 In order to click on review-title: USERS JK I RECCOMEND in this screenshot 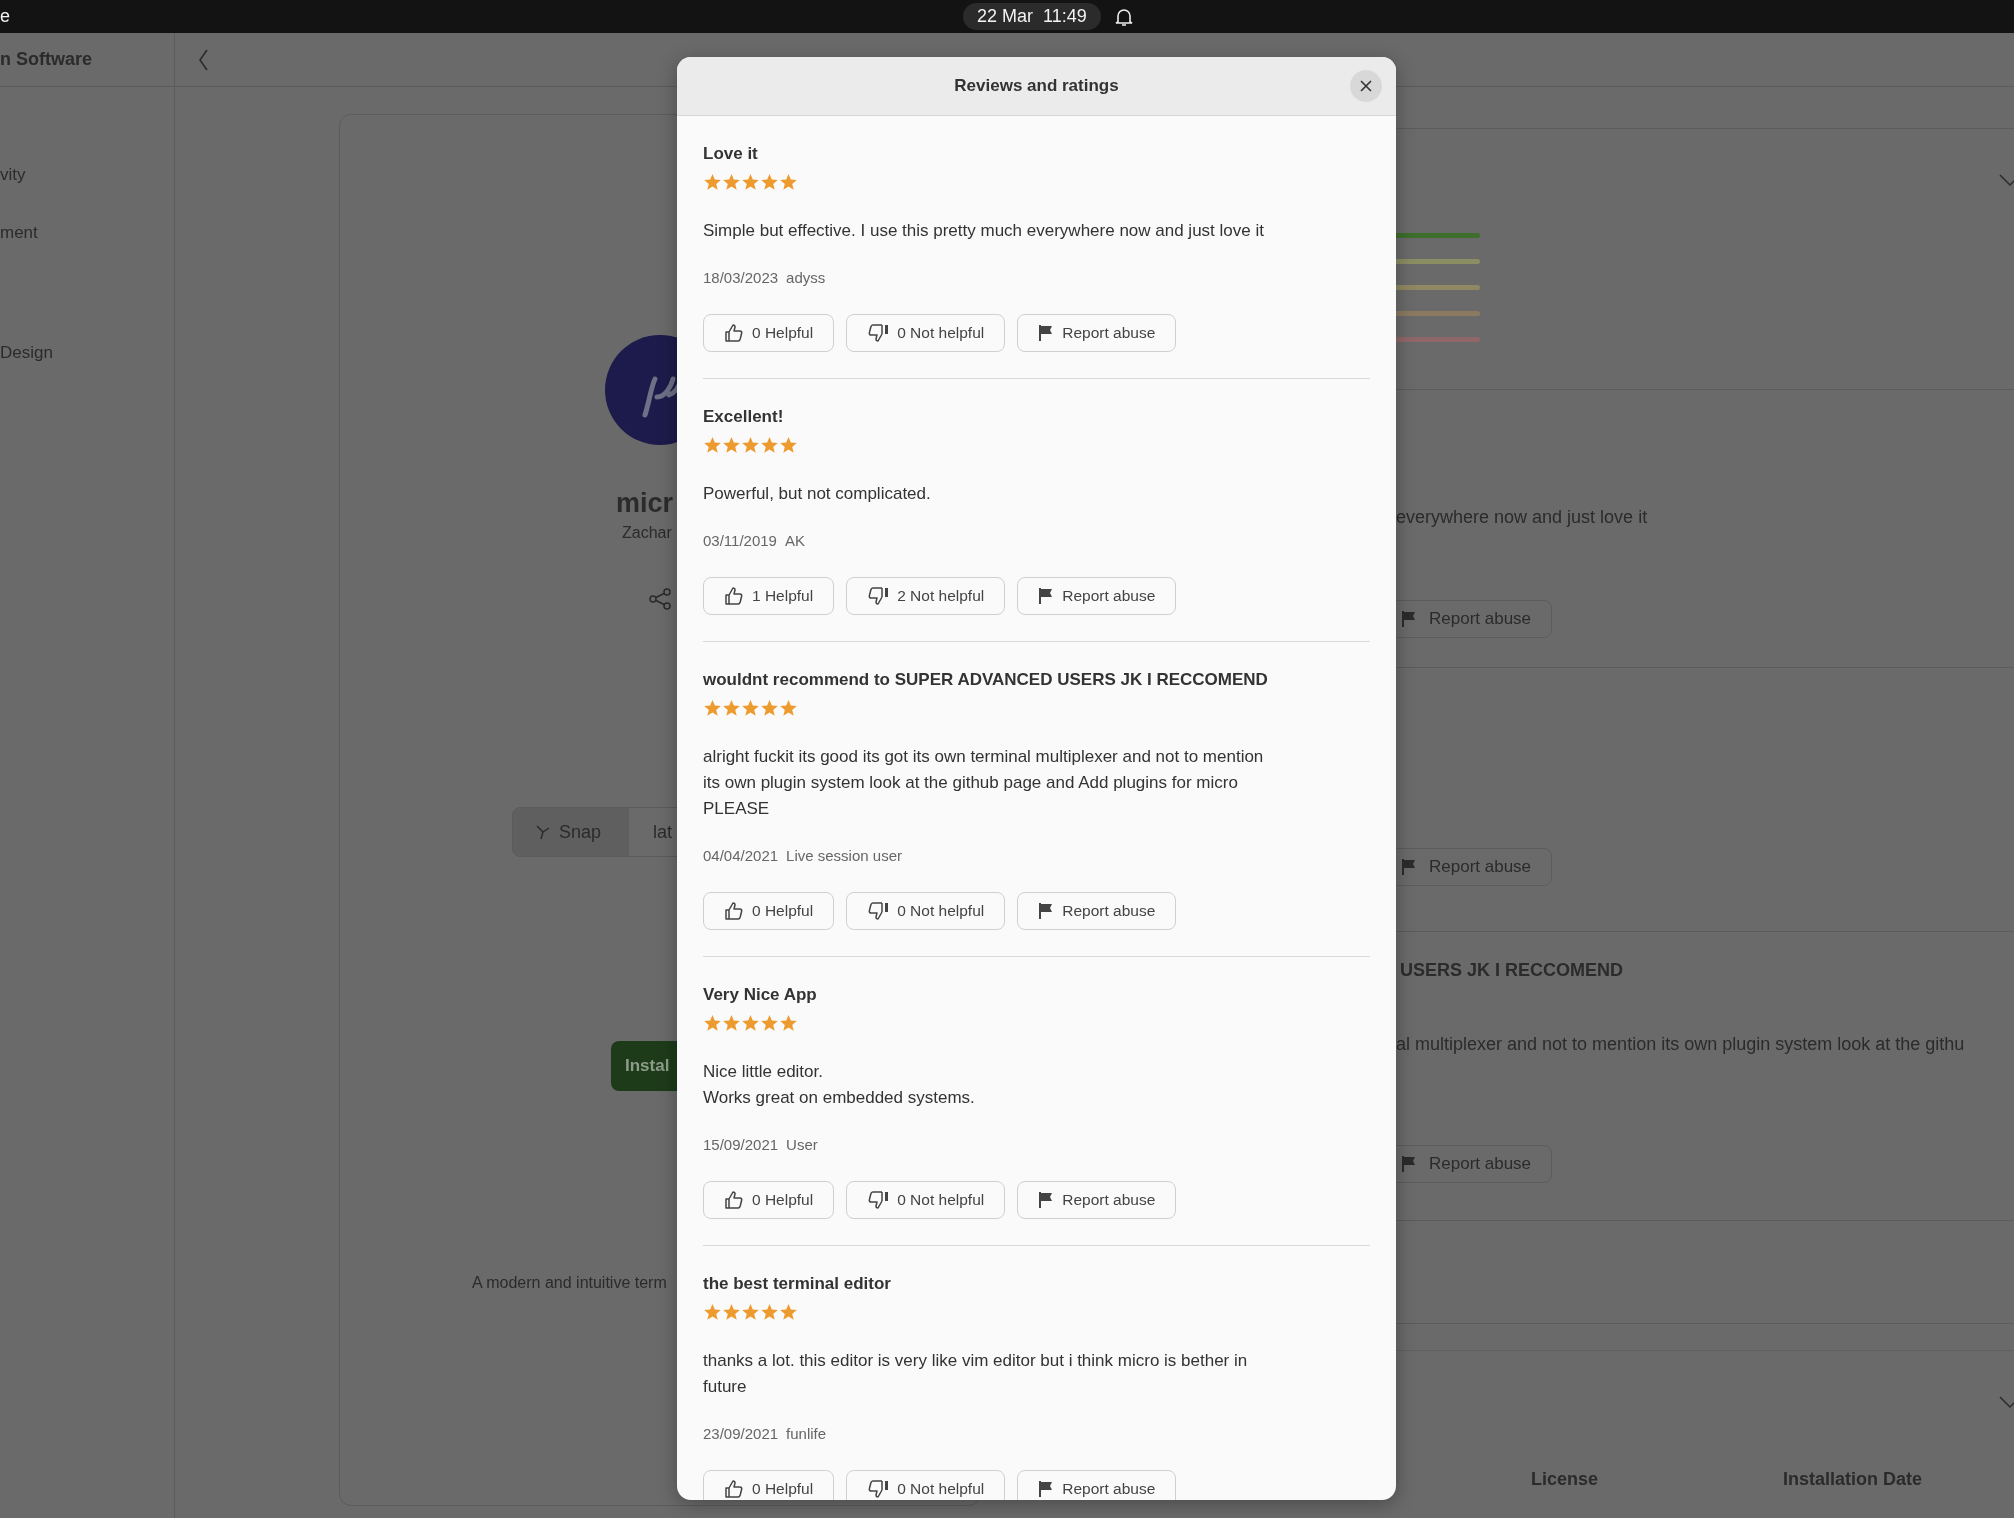, I will do `click(1512, 970)`.